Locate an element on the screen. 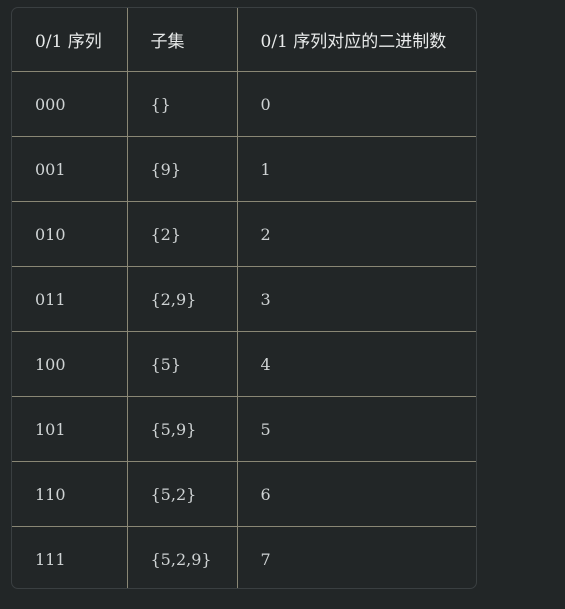  cell-sequence: 111 is located at coordinates (70, 557).